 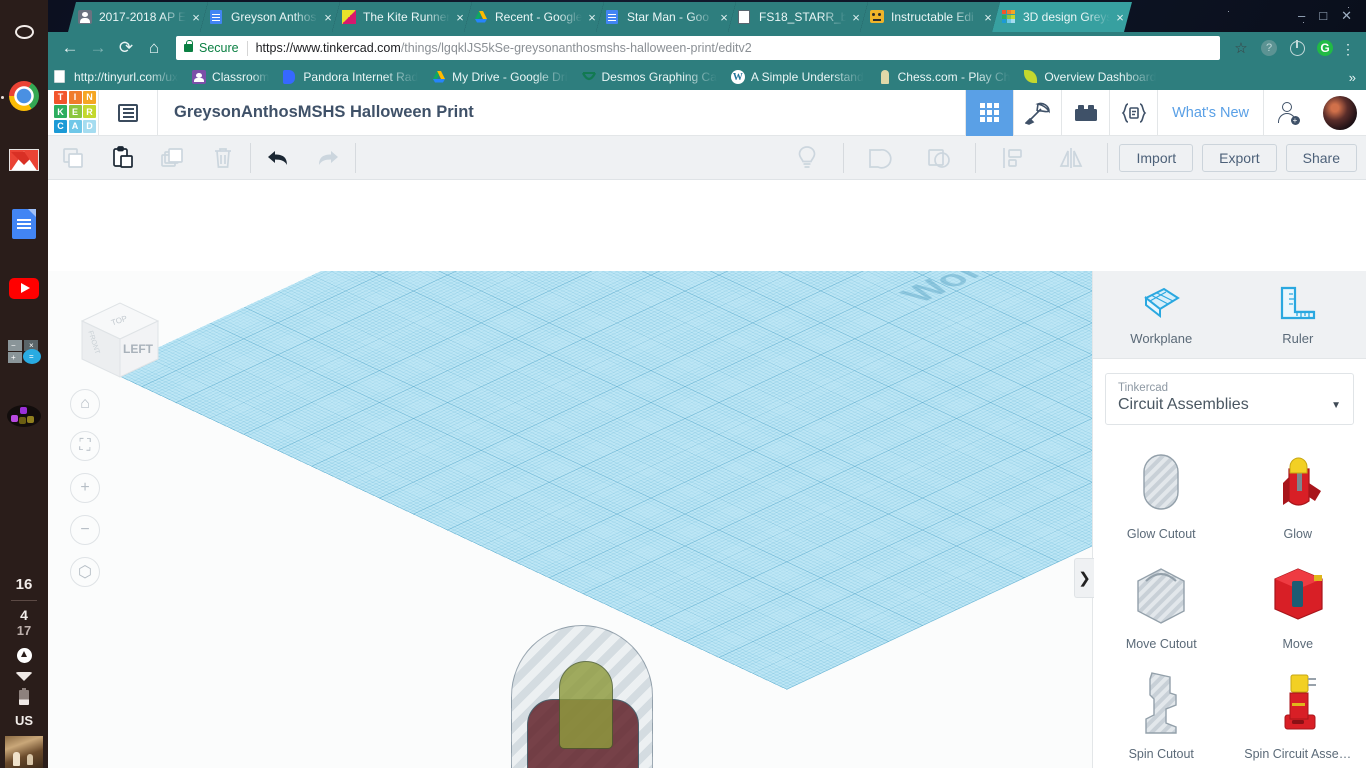 I want to click on bookmark-item: http://tinyurl.com/ux, so click(x=116, y=77).